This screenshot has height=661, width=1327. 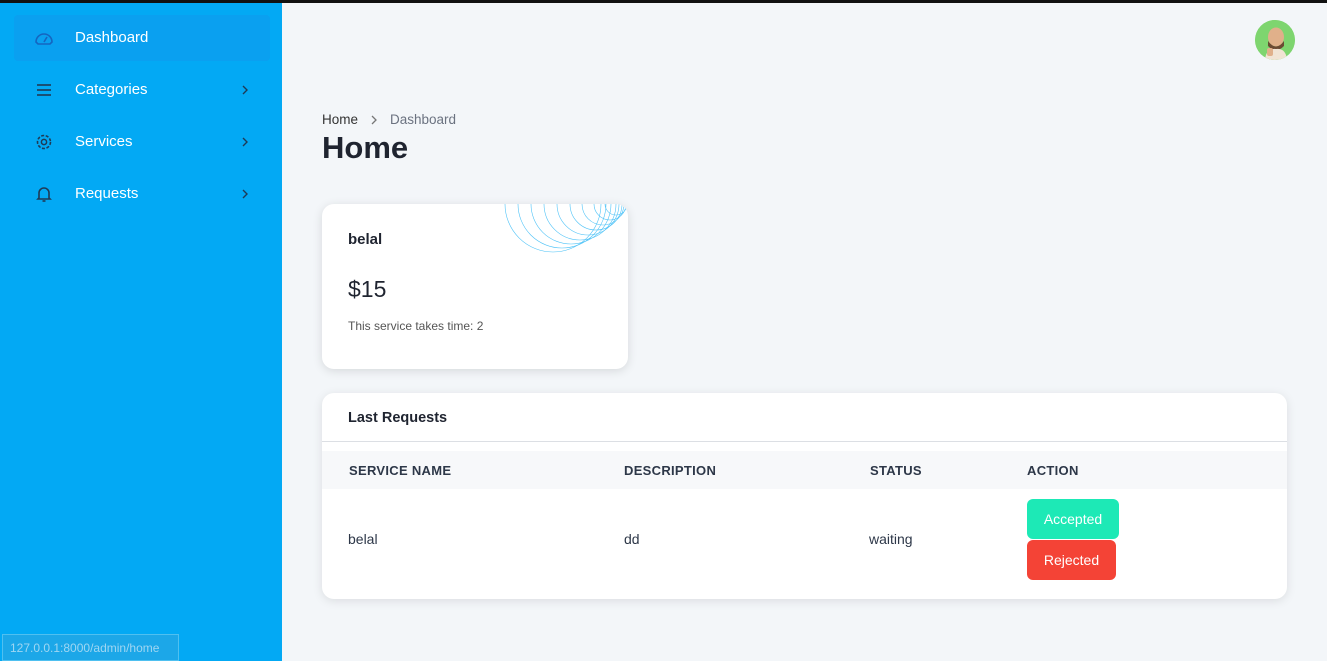 What do you see at coordinates (365, 239) in the screenshot?
I see `service-name: belal` at bounding box center [365, 239].